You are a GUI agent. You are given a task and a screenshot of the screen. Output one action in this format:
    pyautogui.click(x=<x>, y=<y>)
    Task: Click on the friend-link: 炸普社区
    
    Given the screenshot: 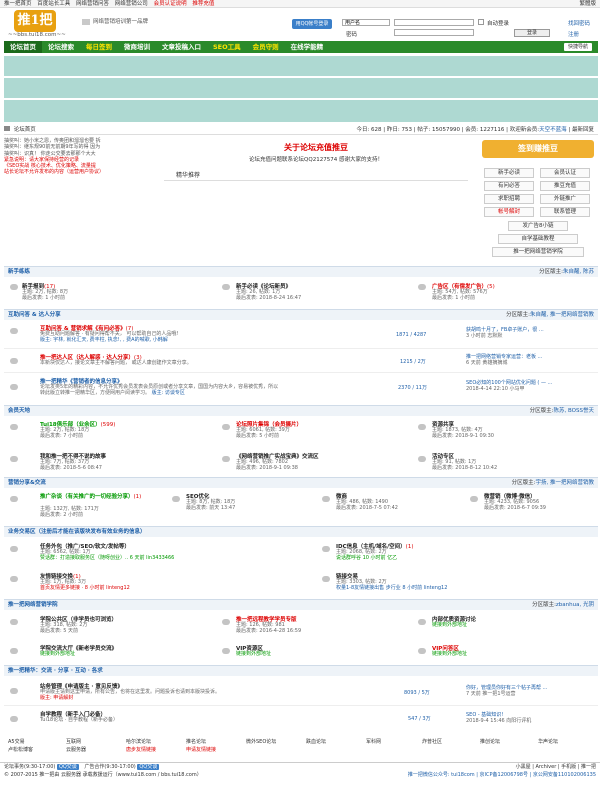 What is the action you would take?
    pyautogui.click(x=432, y=741)
    